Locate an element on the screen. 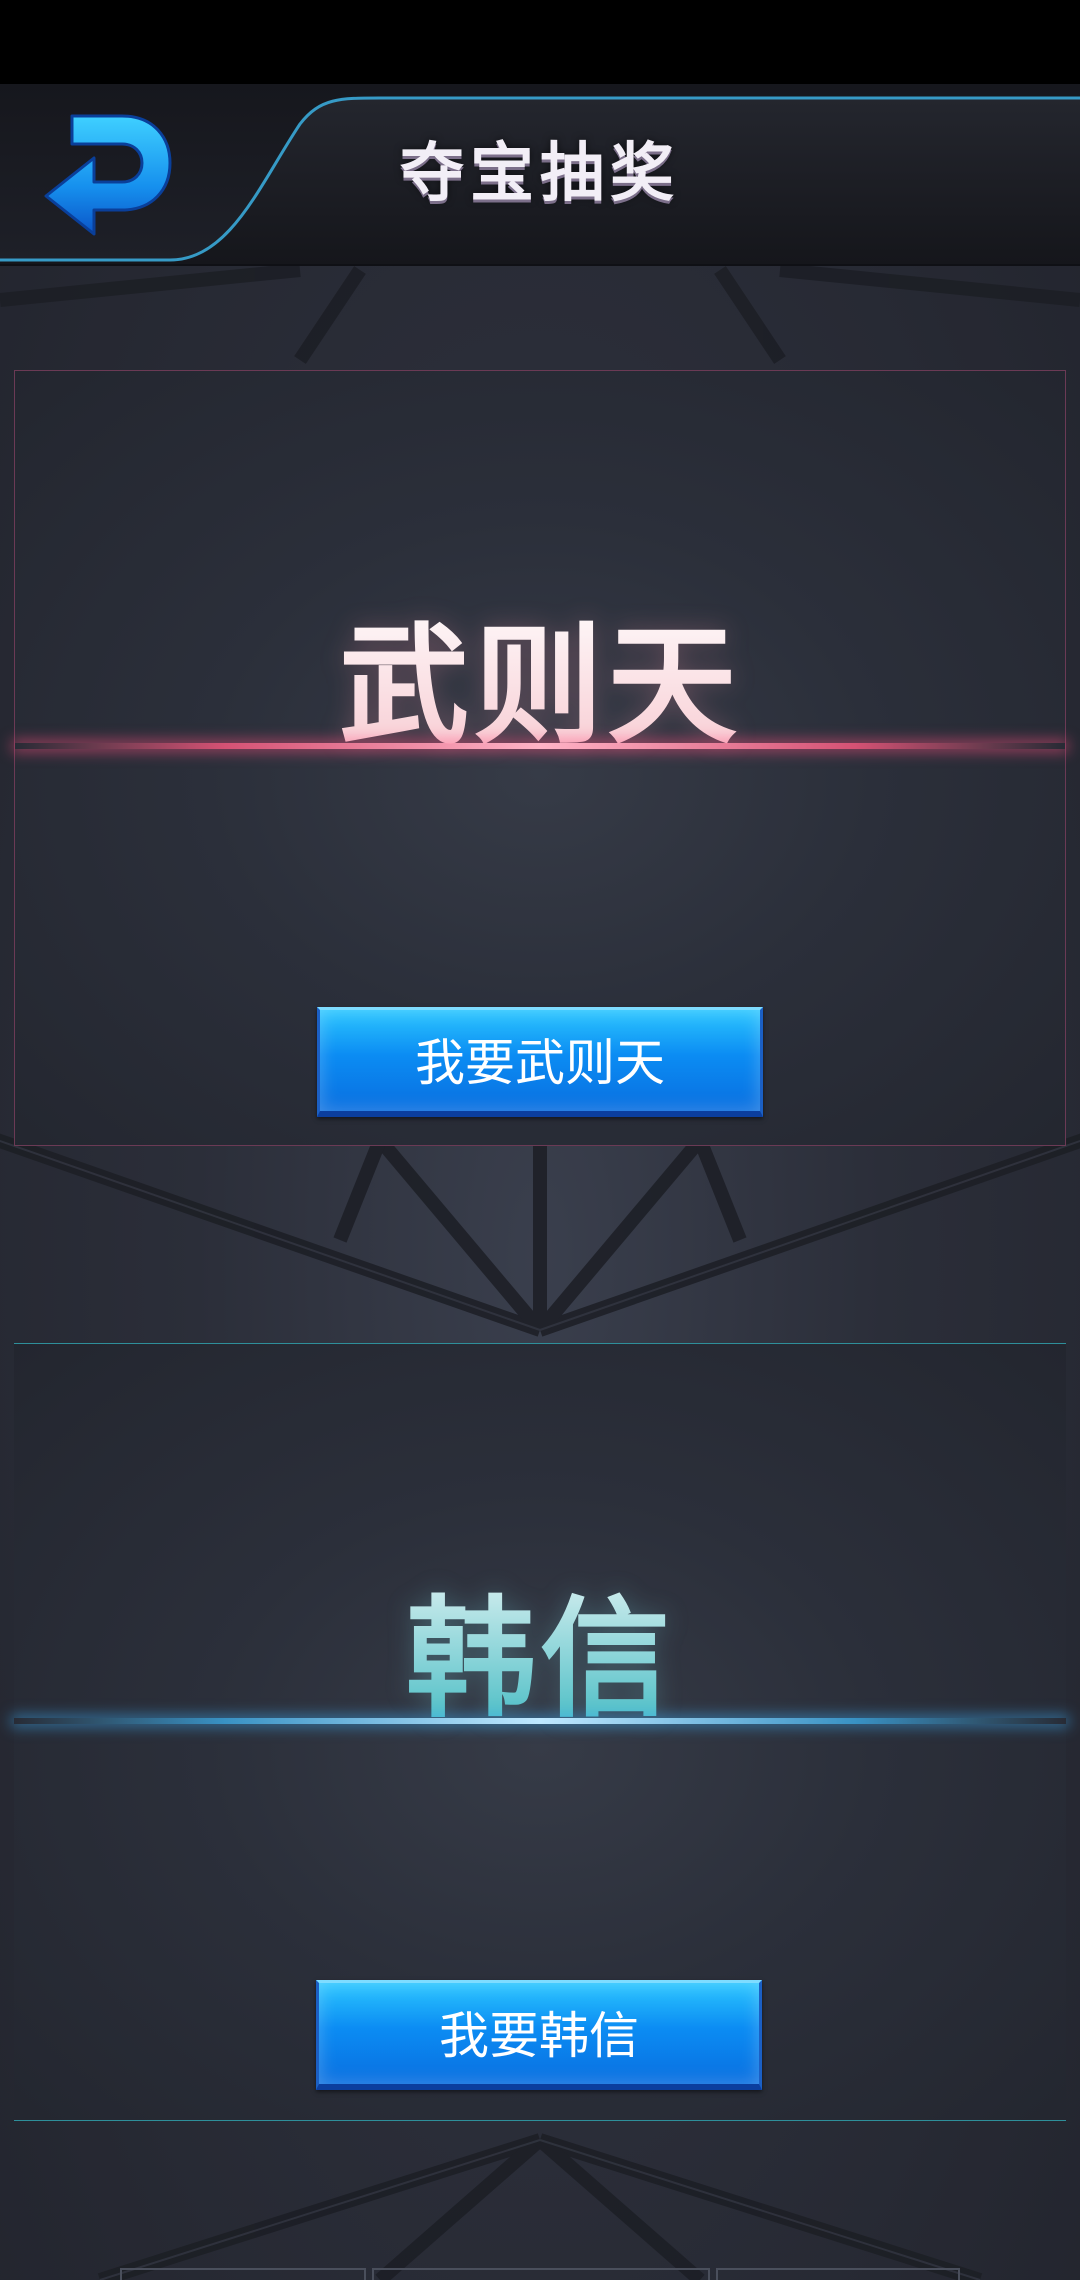  claim-han-xin-button: 我要韩信 is located at coordinates (539, 2035).